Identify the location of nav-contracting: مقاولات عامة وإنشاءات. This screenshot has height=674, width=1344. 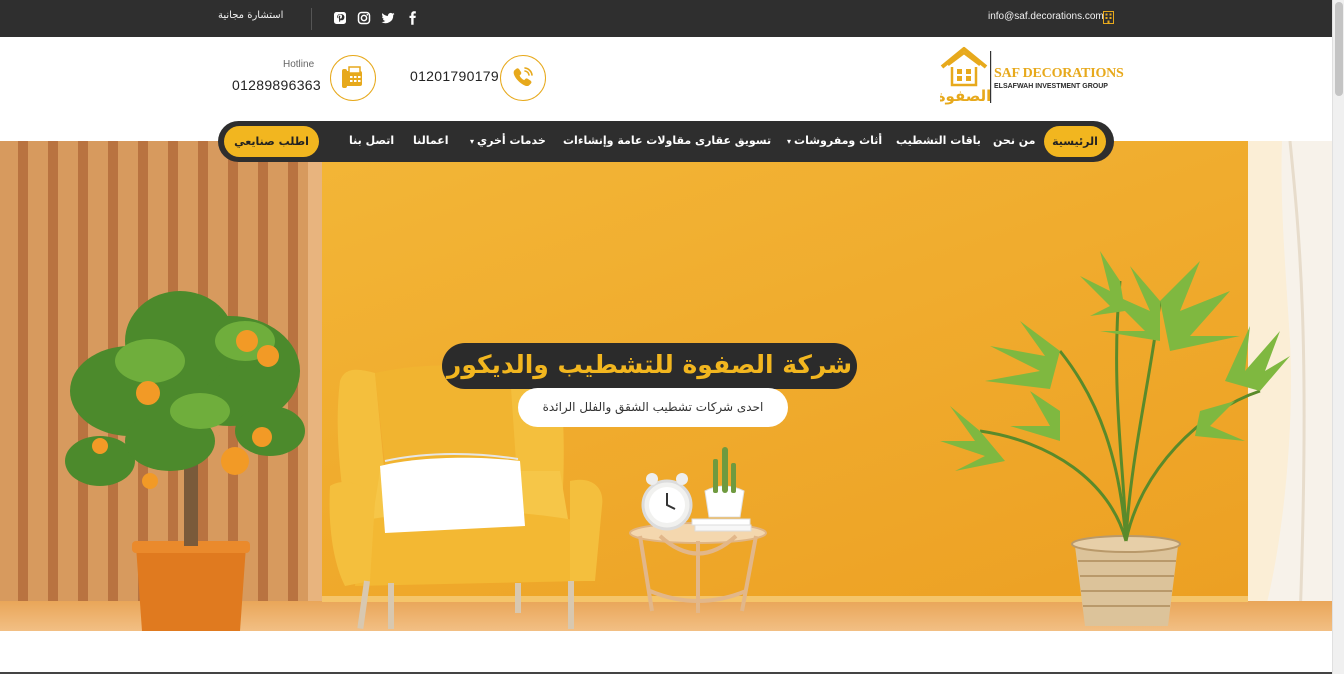
(627, 140).